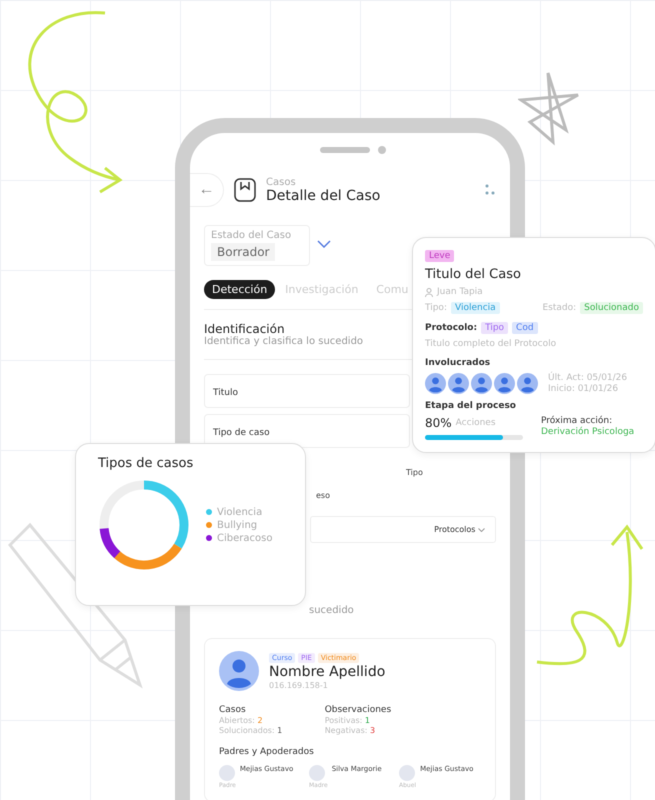  What do you see at coordinates (438, 423) in the screenshot?
I see `progress-percent: 80%` at bounding box center [438, 423].